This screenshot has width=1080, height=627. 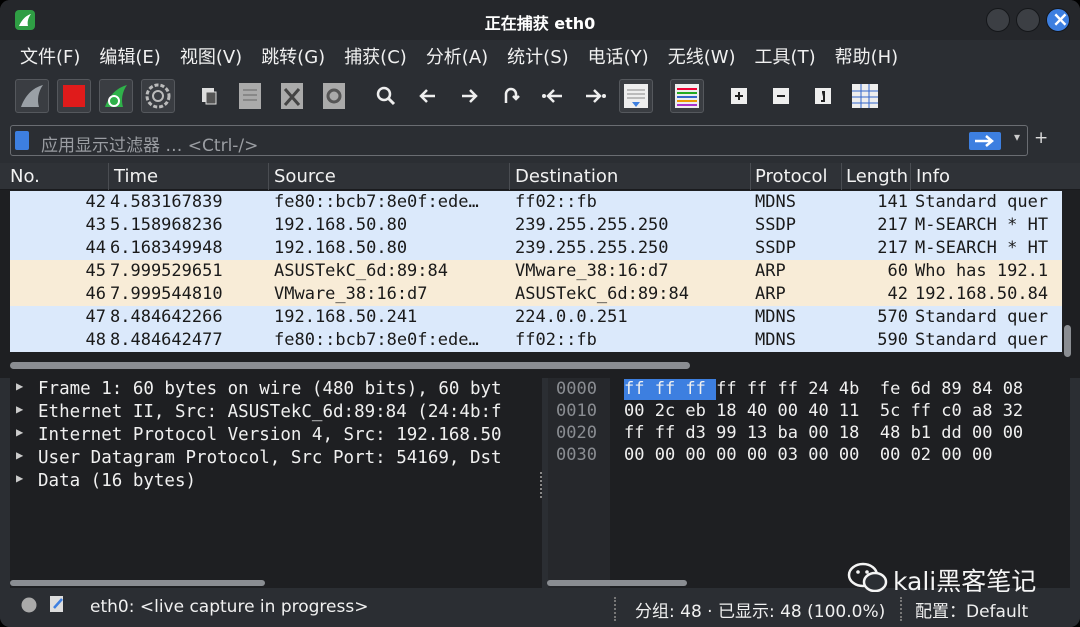 What do you see at coordinates (293, 56) in the screenshot?
I see `menu-go: 跳转(G)` at bounding box center [293, 56].